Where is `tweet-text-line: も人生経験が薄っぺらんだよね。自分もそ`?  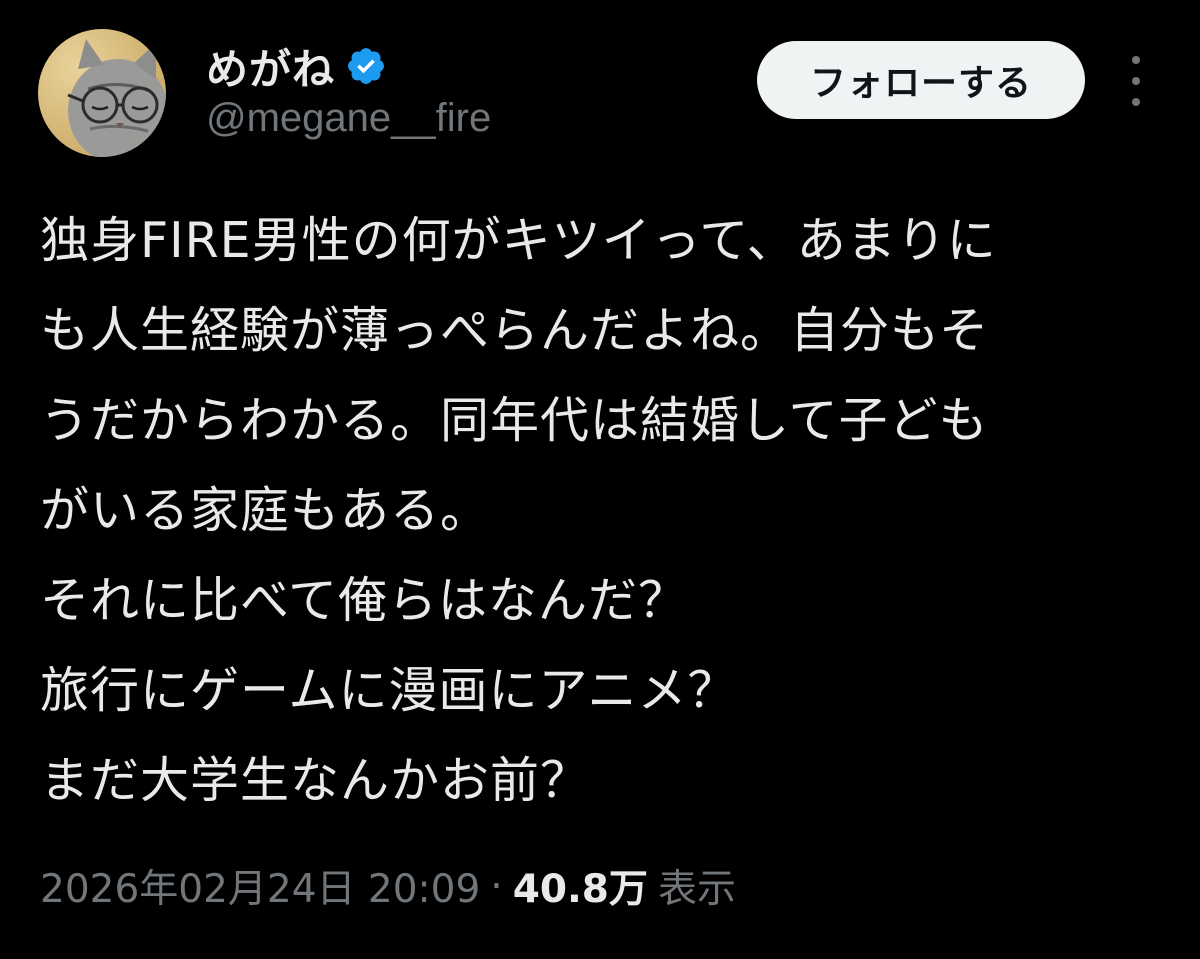
tweet-text-line: も人生経験が薄っぺらんだよね。自分もそ is located at coordinates (515, 330).